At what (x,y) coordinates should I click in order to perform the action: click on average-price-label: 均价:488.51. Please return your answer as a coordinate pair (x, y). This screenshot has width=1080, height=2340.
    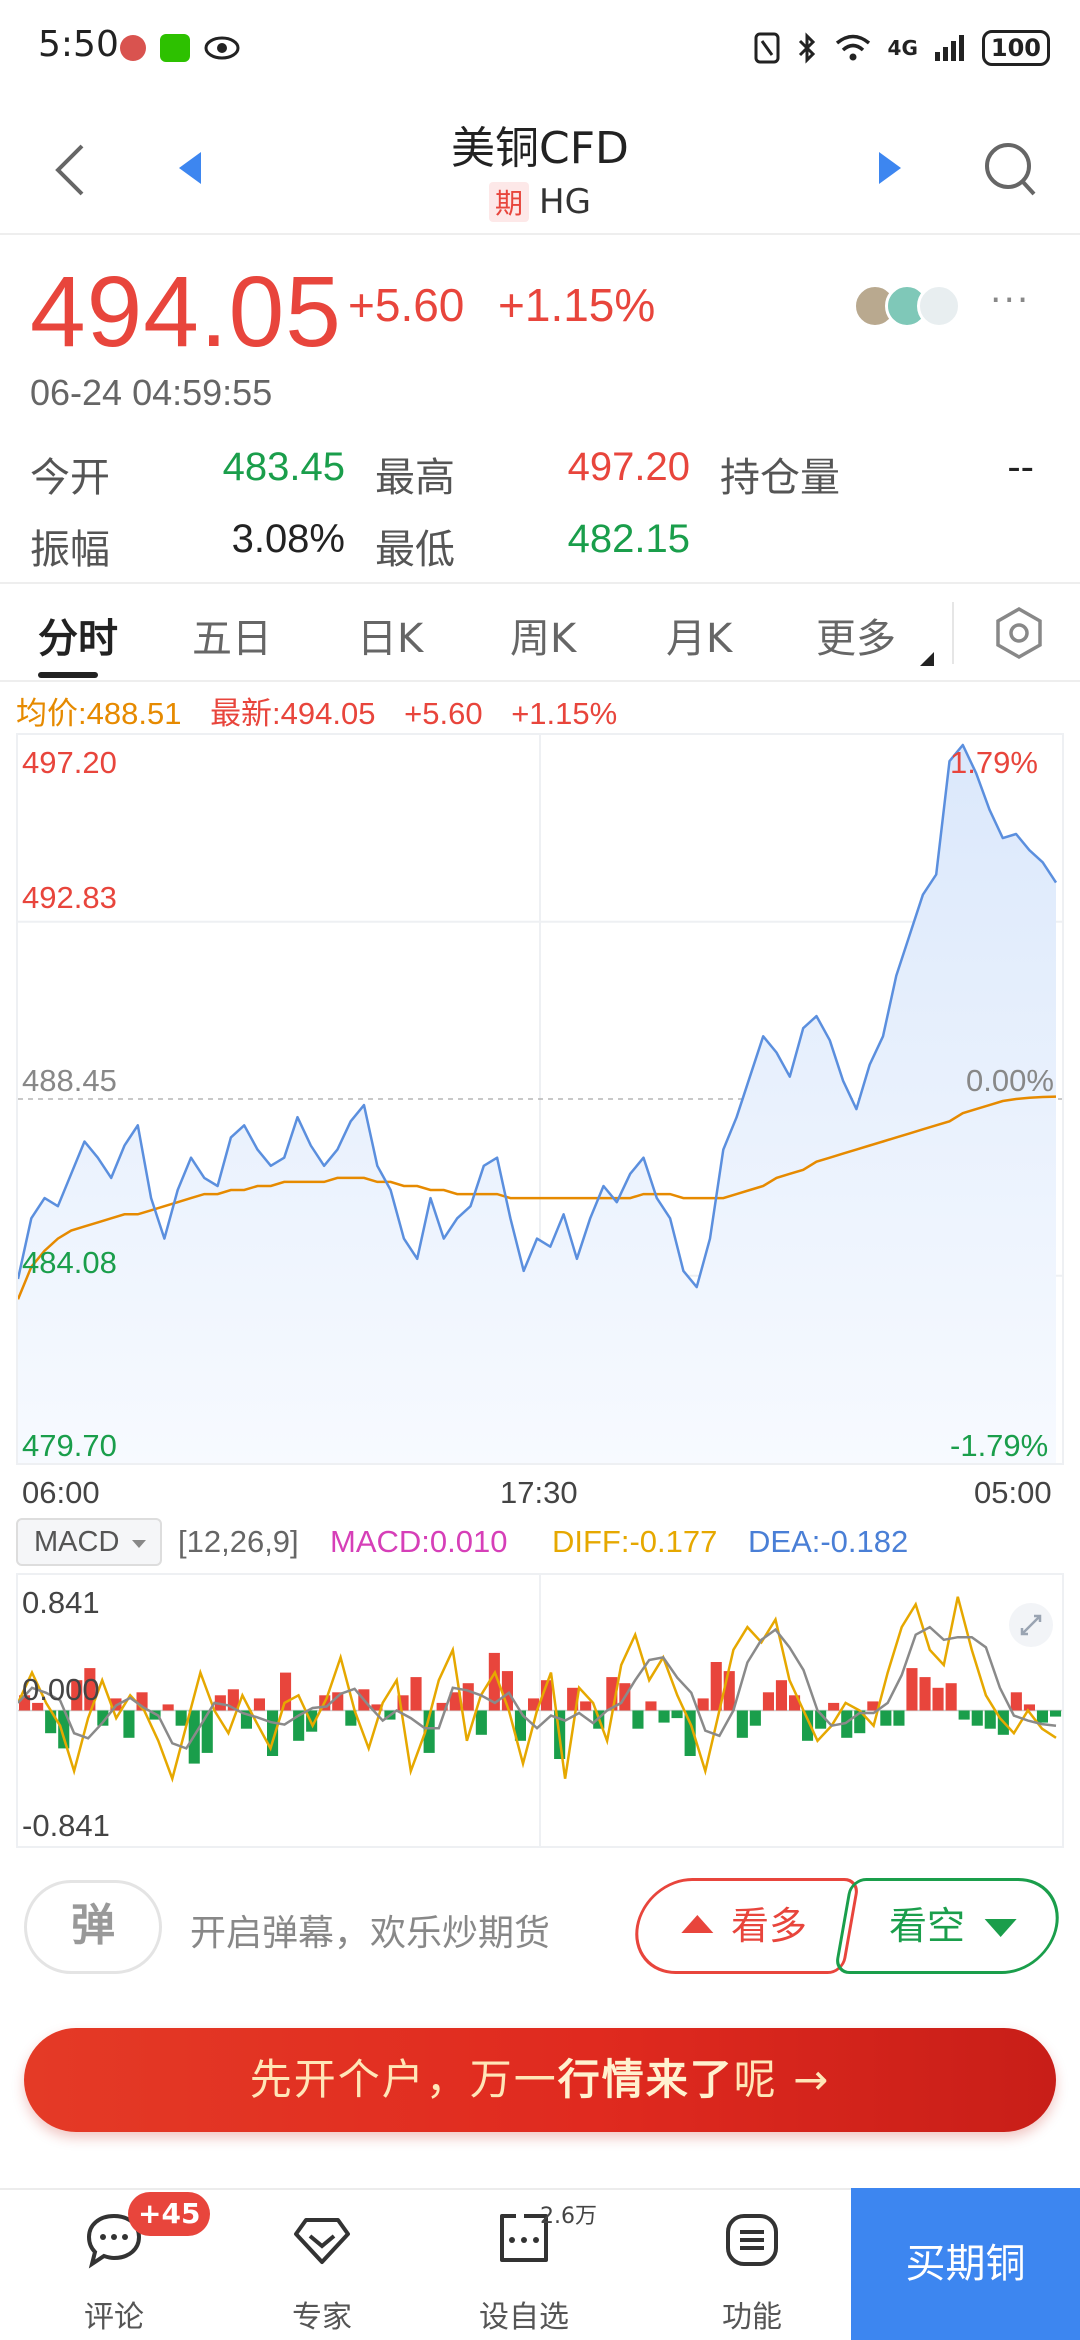
    Looking at the image, I should click on (99, 713).